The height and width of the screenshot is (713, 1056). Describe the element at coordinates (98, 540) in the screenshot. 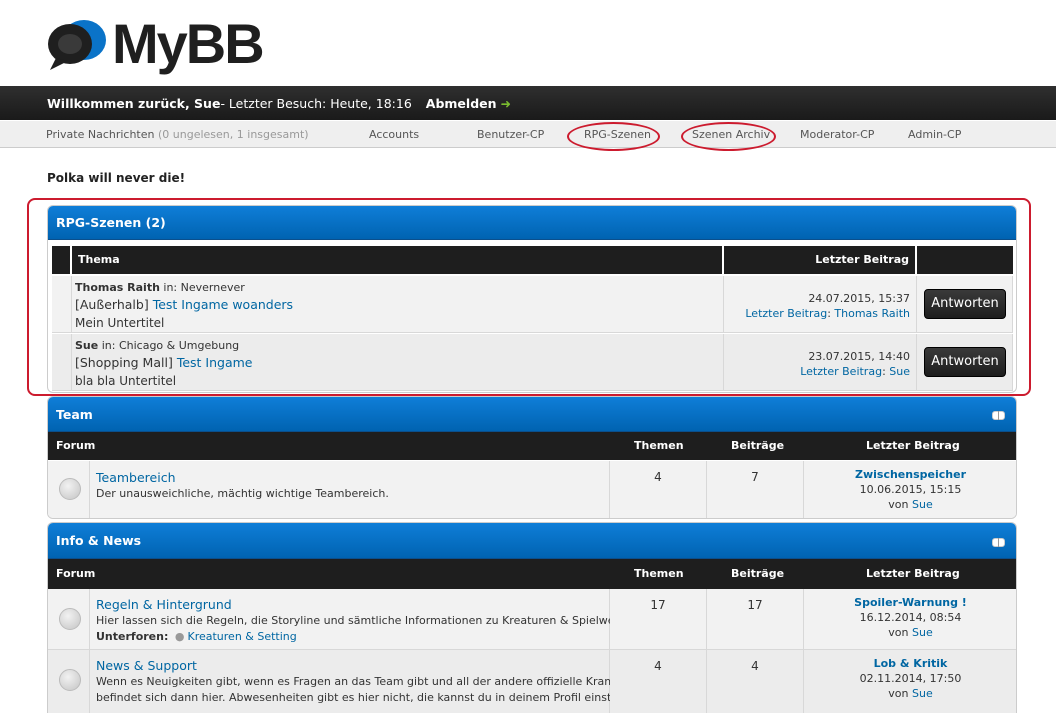

I see `info-news-category-title: Info & News` at that location.